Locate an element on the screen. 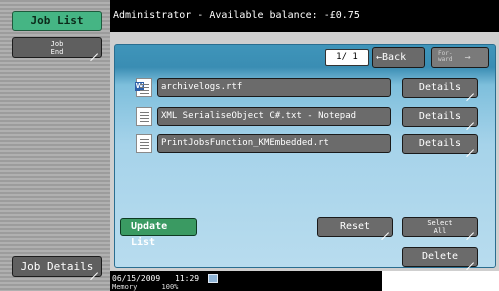 This screenshot has width=499, height=291. back-label: Back is located at coordinates (394, 57).